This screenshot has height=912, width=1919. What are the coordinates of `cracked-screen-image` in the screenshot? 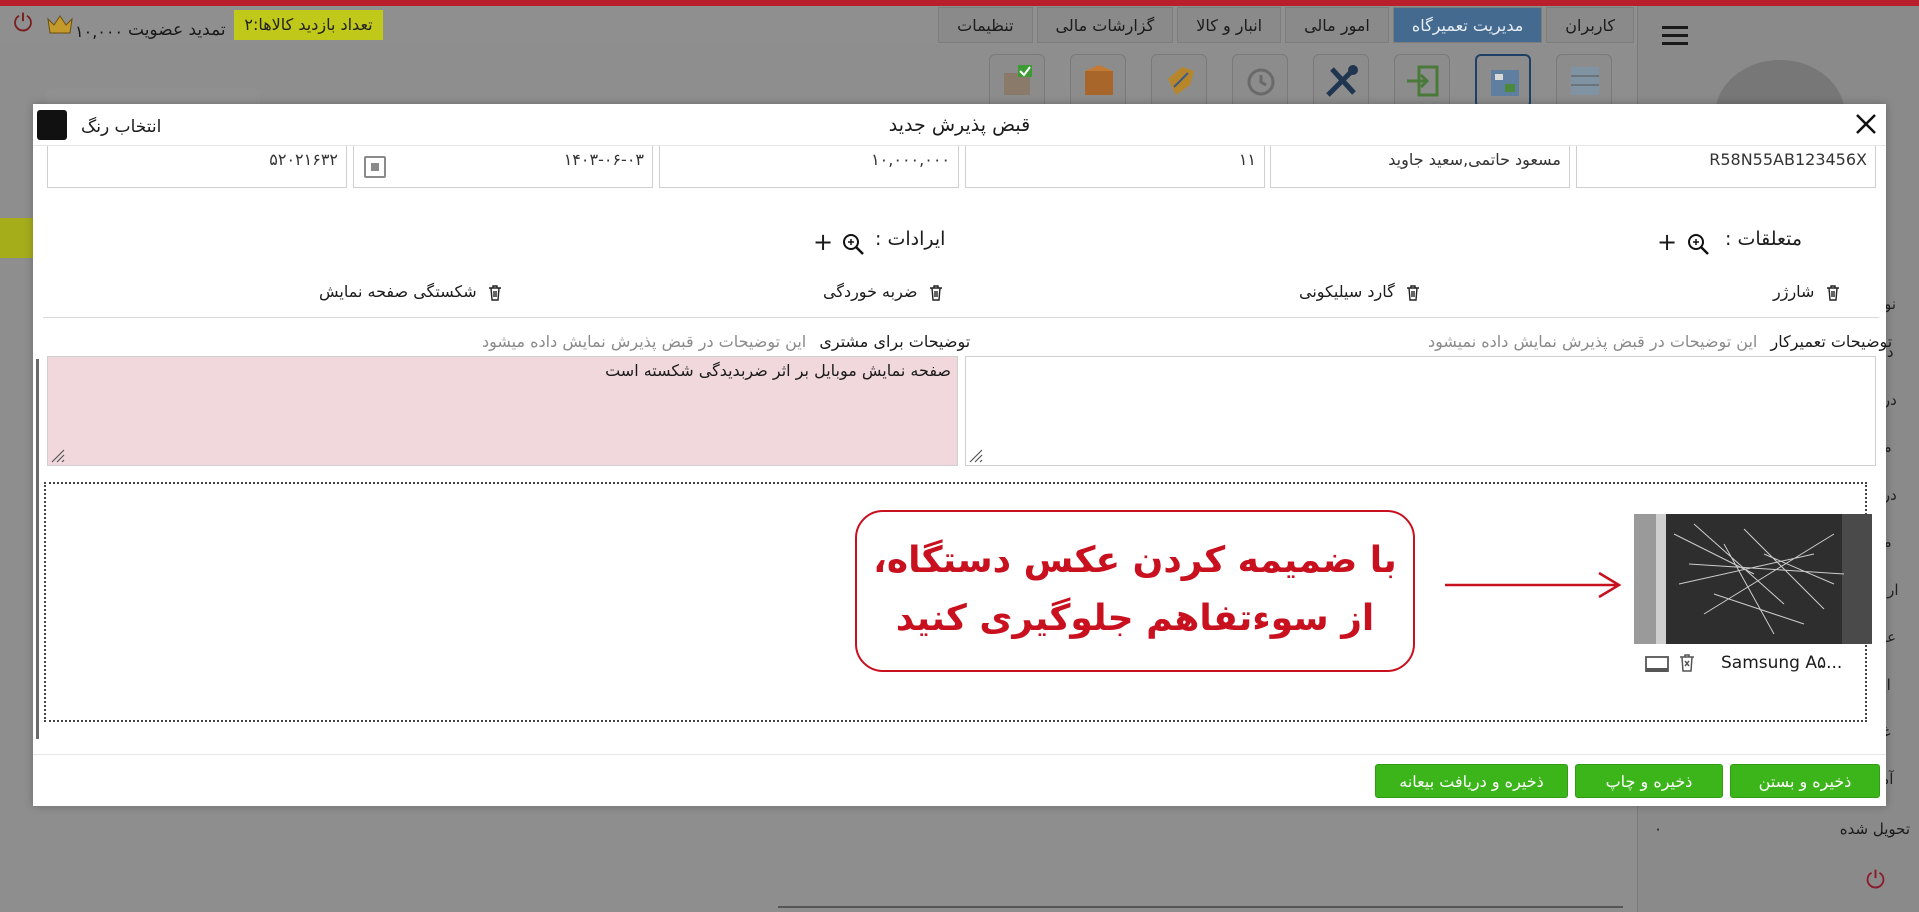 It's located at (1753, 579).